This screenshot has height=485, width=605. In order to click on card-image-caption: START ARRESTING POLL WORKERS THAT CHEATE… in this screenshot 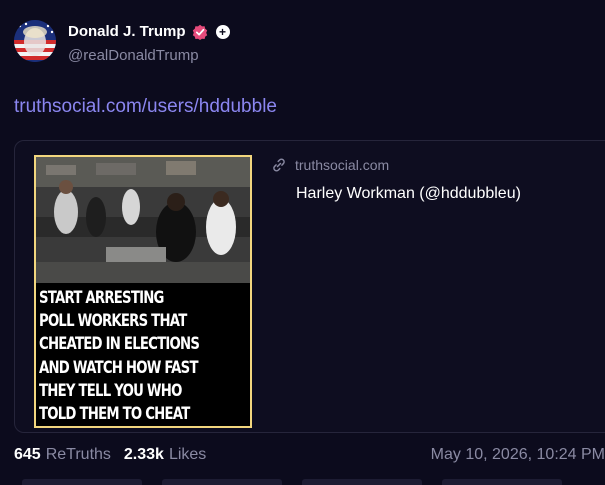, I will do `click(143, 354)`.